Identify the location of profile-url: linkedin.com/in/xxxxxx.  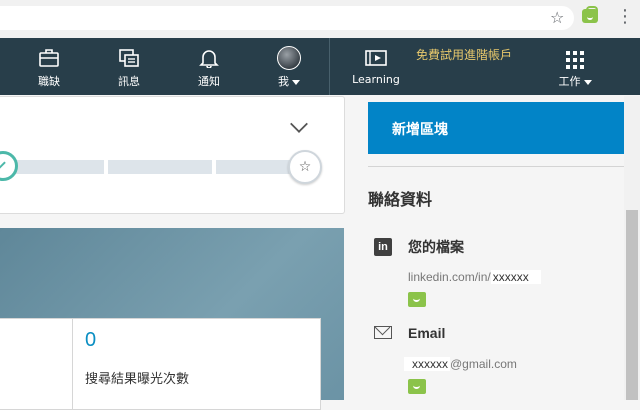
(474, 277).